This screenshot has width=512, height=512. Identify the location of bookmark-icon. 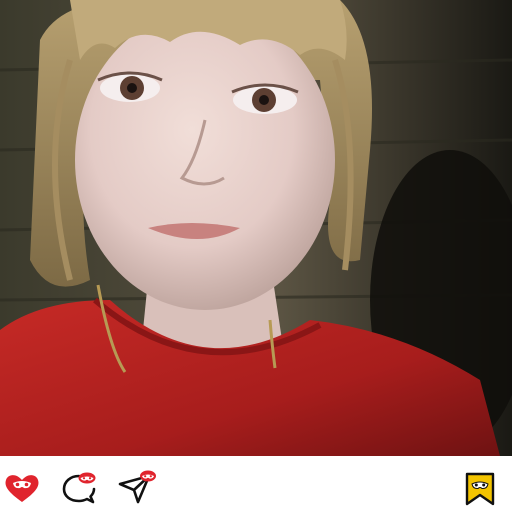
(480, 489).